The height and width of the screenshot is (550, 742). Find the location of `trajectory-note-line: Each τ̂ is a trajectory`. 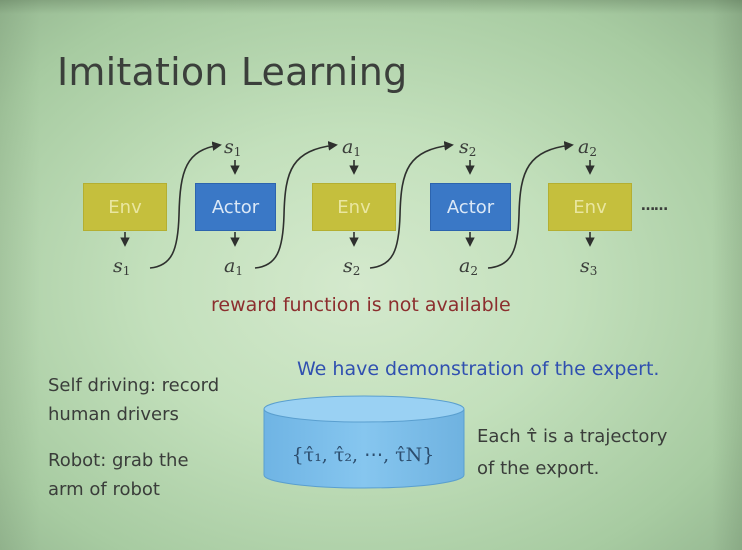

trajectory-note-line: Each τ̂ is a trajectory is located at coordinates (572, 436).